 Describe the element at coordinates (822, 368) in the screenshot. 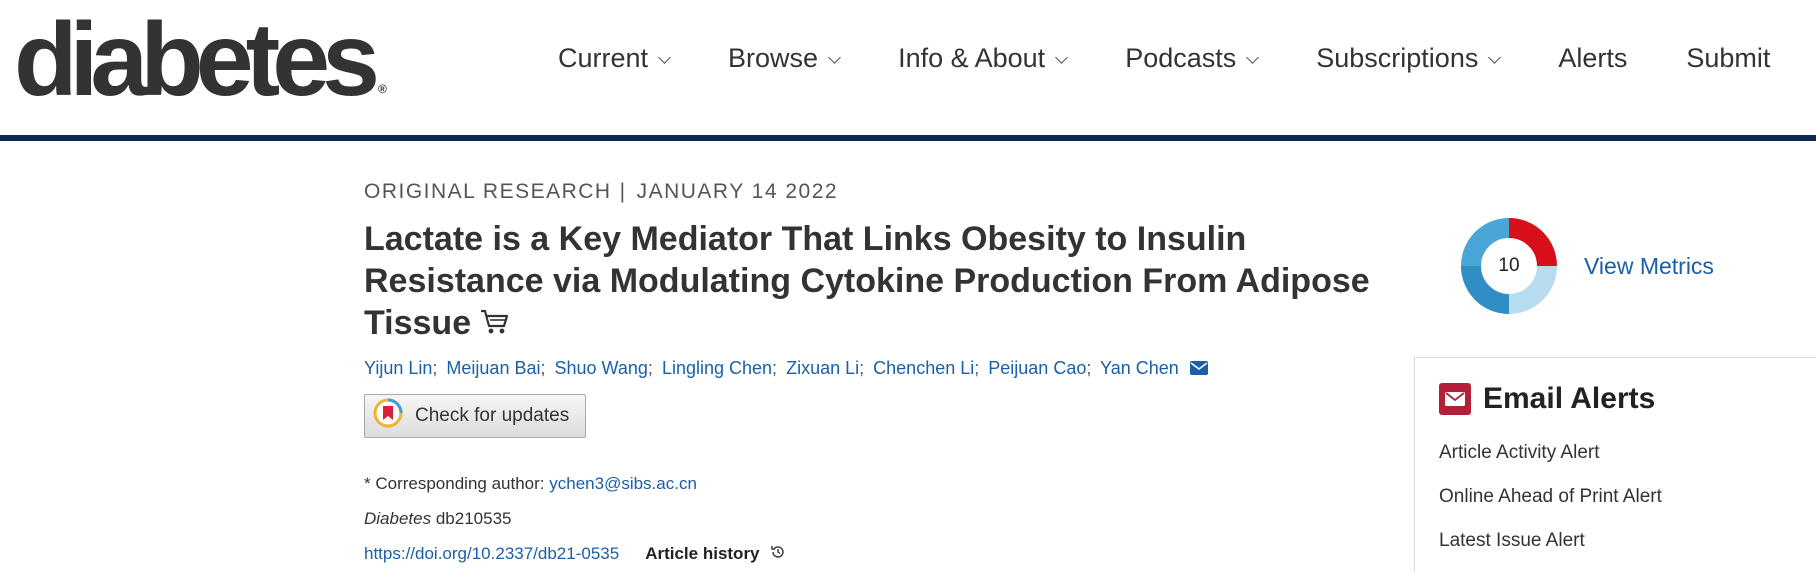

I see `author-link: Zixuan Li` at that location.